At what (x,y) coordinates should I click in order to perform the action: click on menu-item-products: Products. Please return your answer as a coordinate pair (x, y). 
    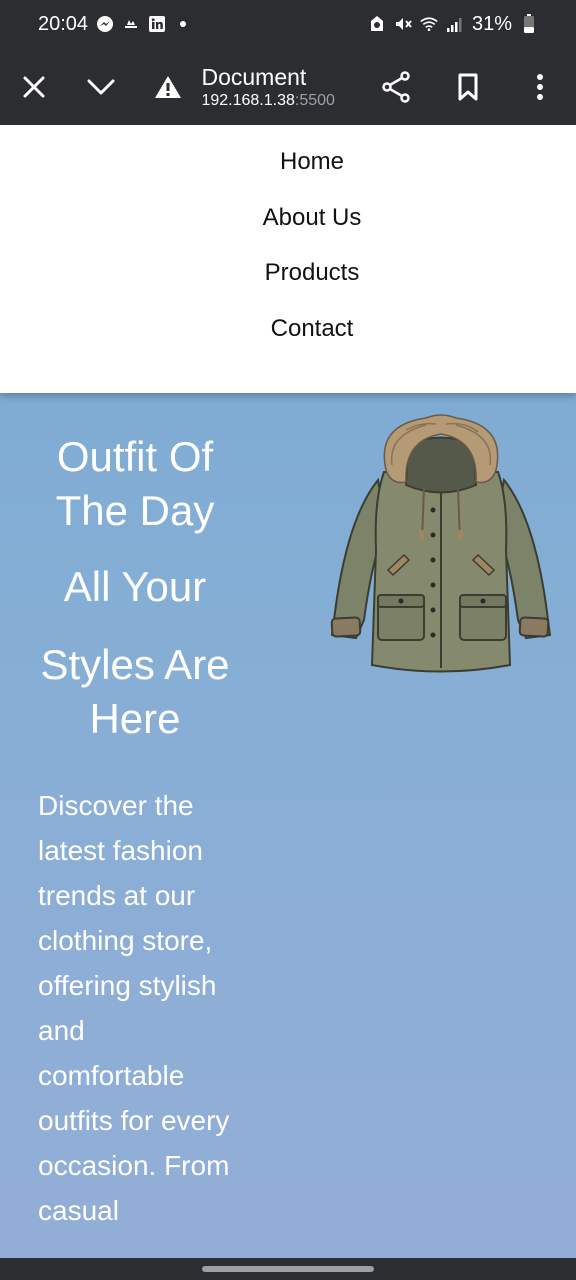
    Looking at the image, I should click on (312, 286).